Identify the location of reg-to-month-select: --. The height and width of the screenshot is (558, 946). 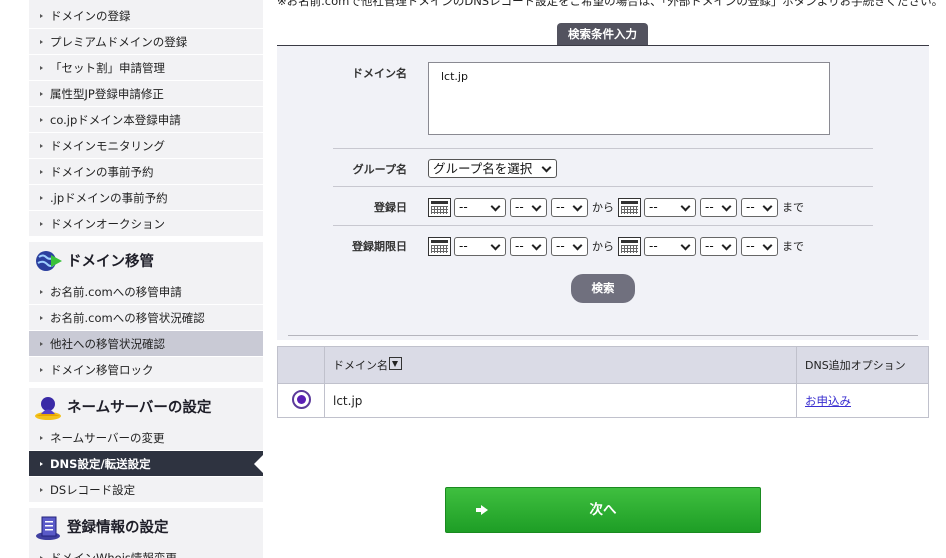
(718, 207).